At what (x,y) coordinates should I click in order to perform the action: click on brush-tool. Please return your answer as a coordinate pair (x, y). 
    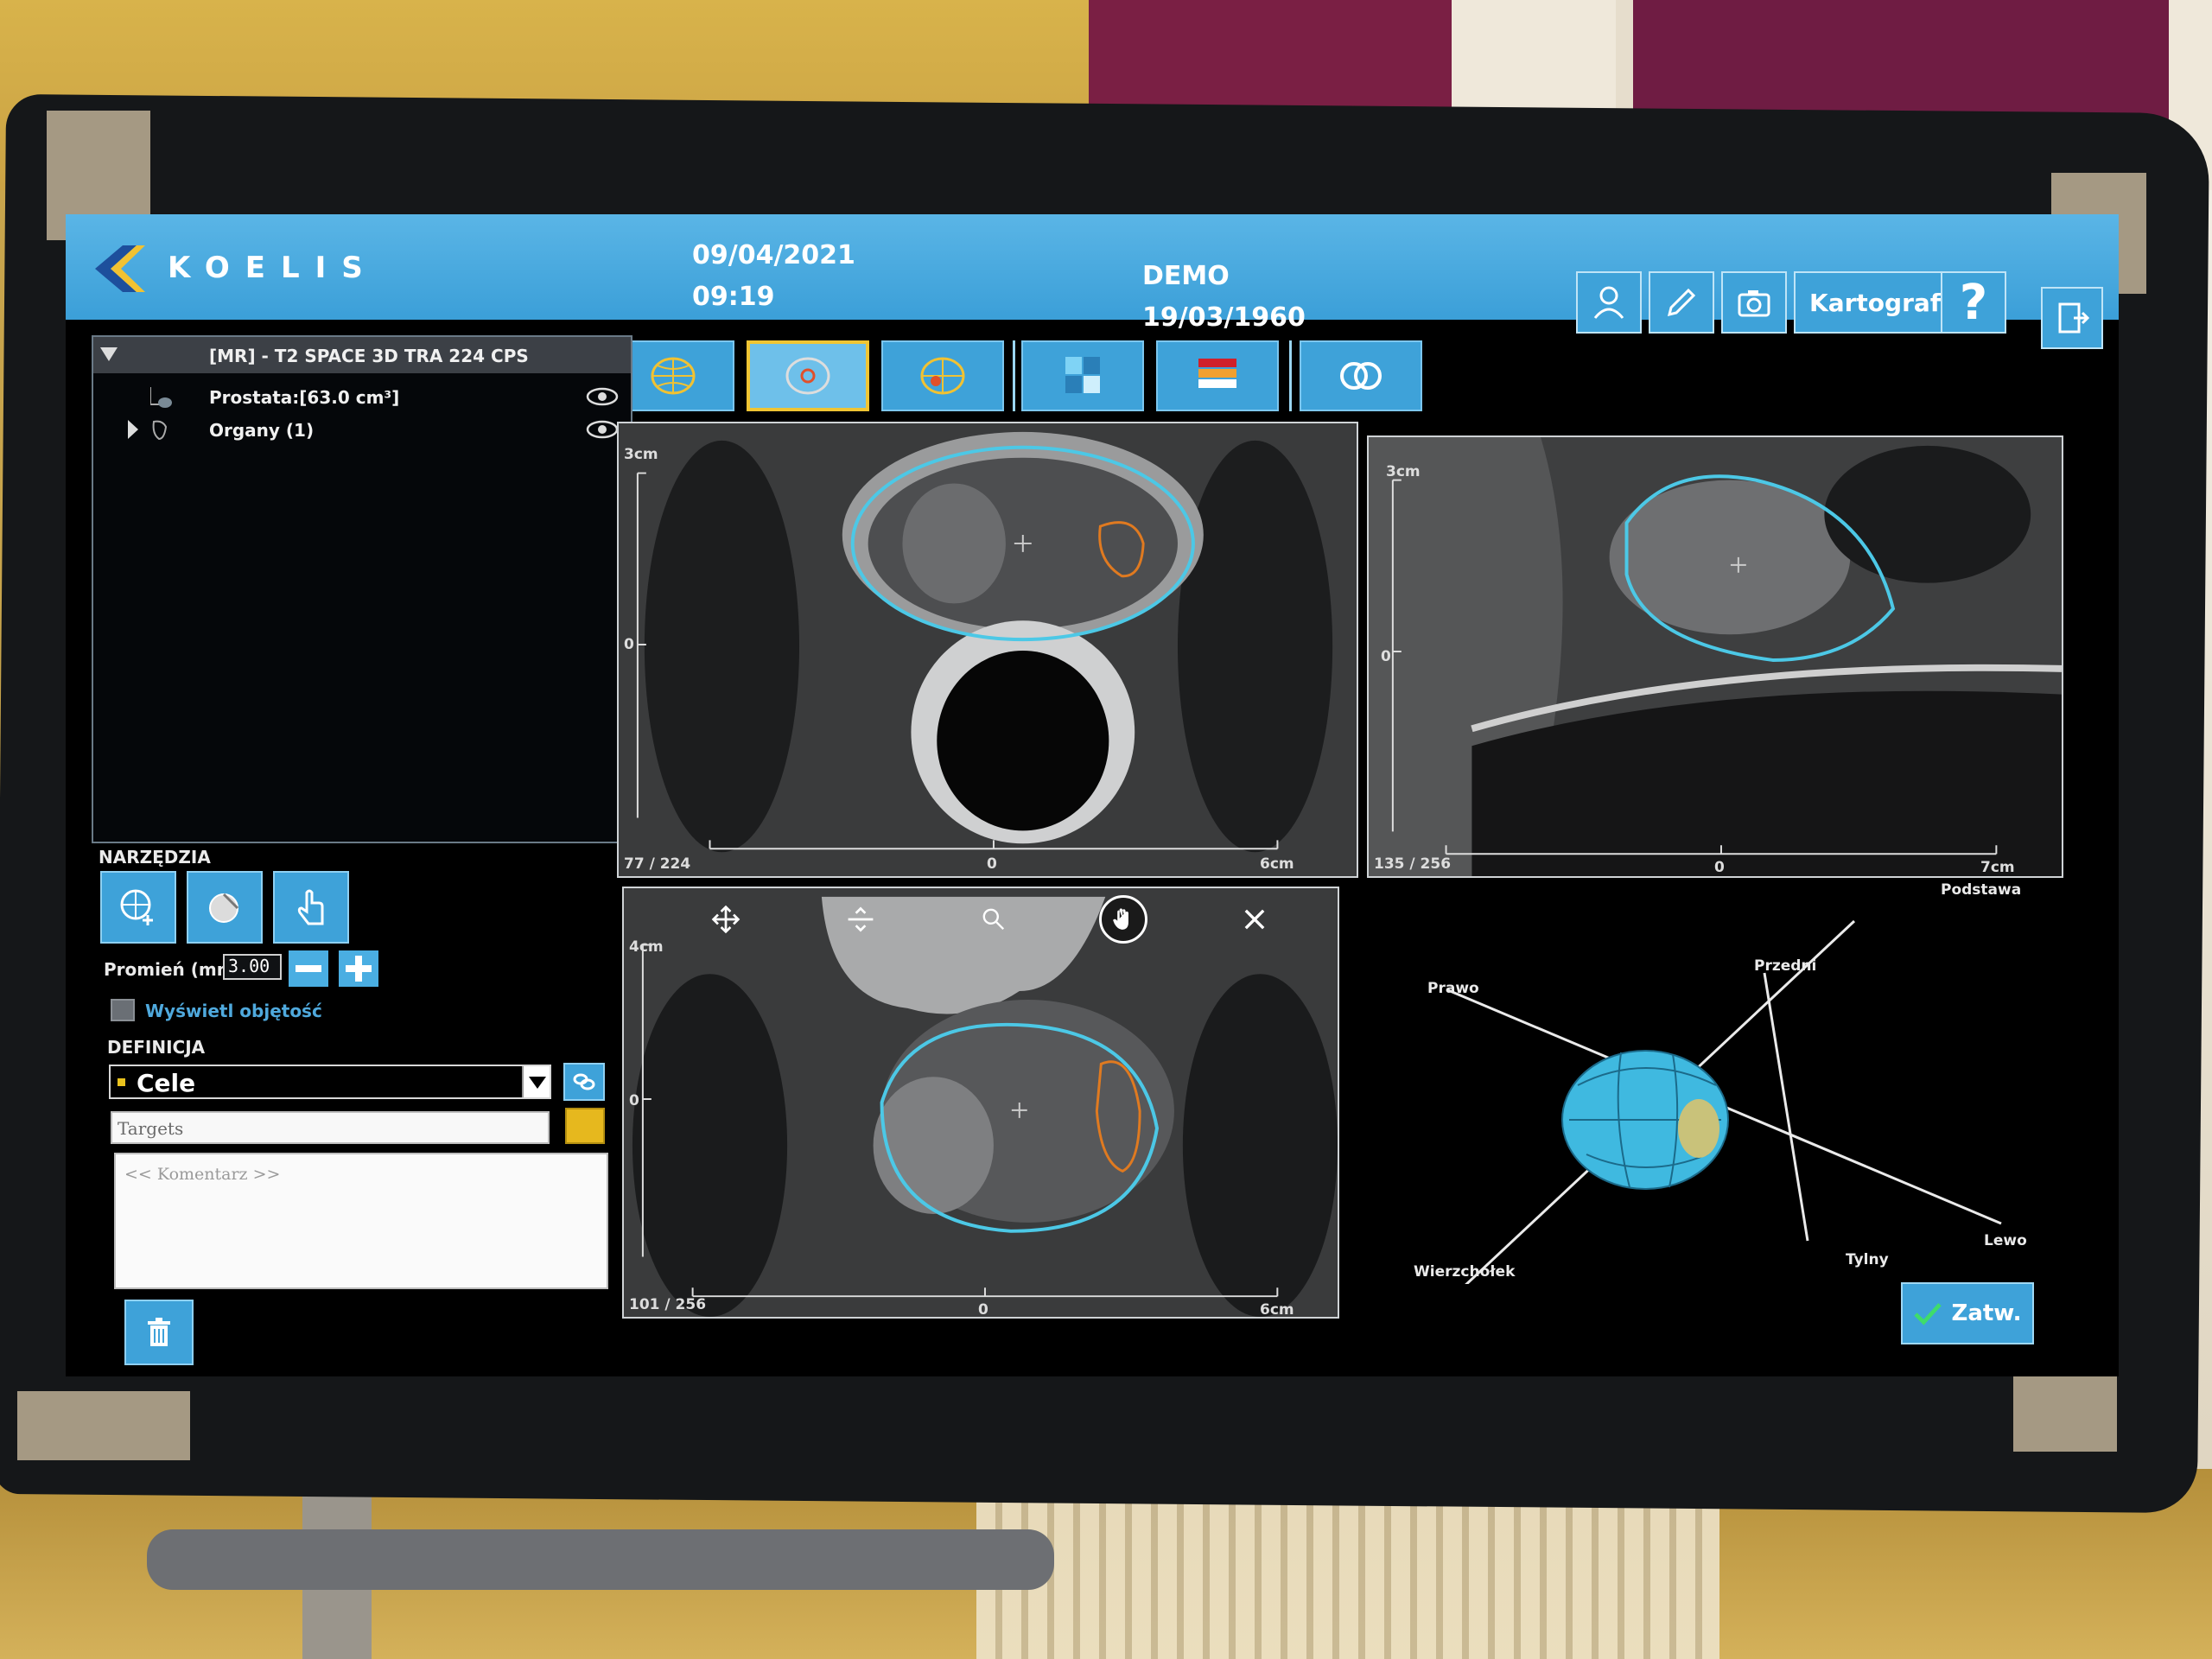
    Looking at the image, I should click on (225, 907).